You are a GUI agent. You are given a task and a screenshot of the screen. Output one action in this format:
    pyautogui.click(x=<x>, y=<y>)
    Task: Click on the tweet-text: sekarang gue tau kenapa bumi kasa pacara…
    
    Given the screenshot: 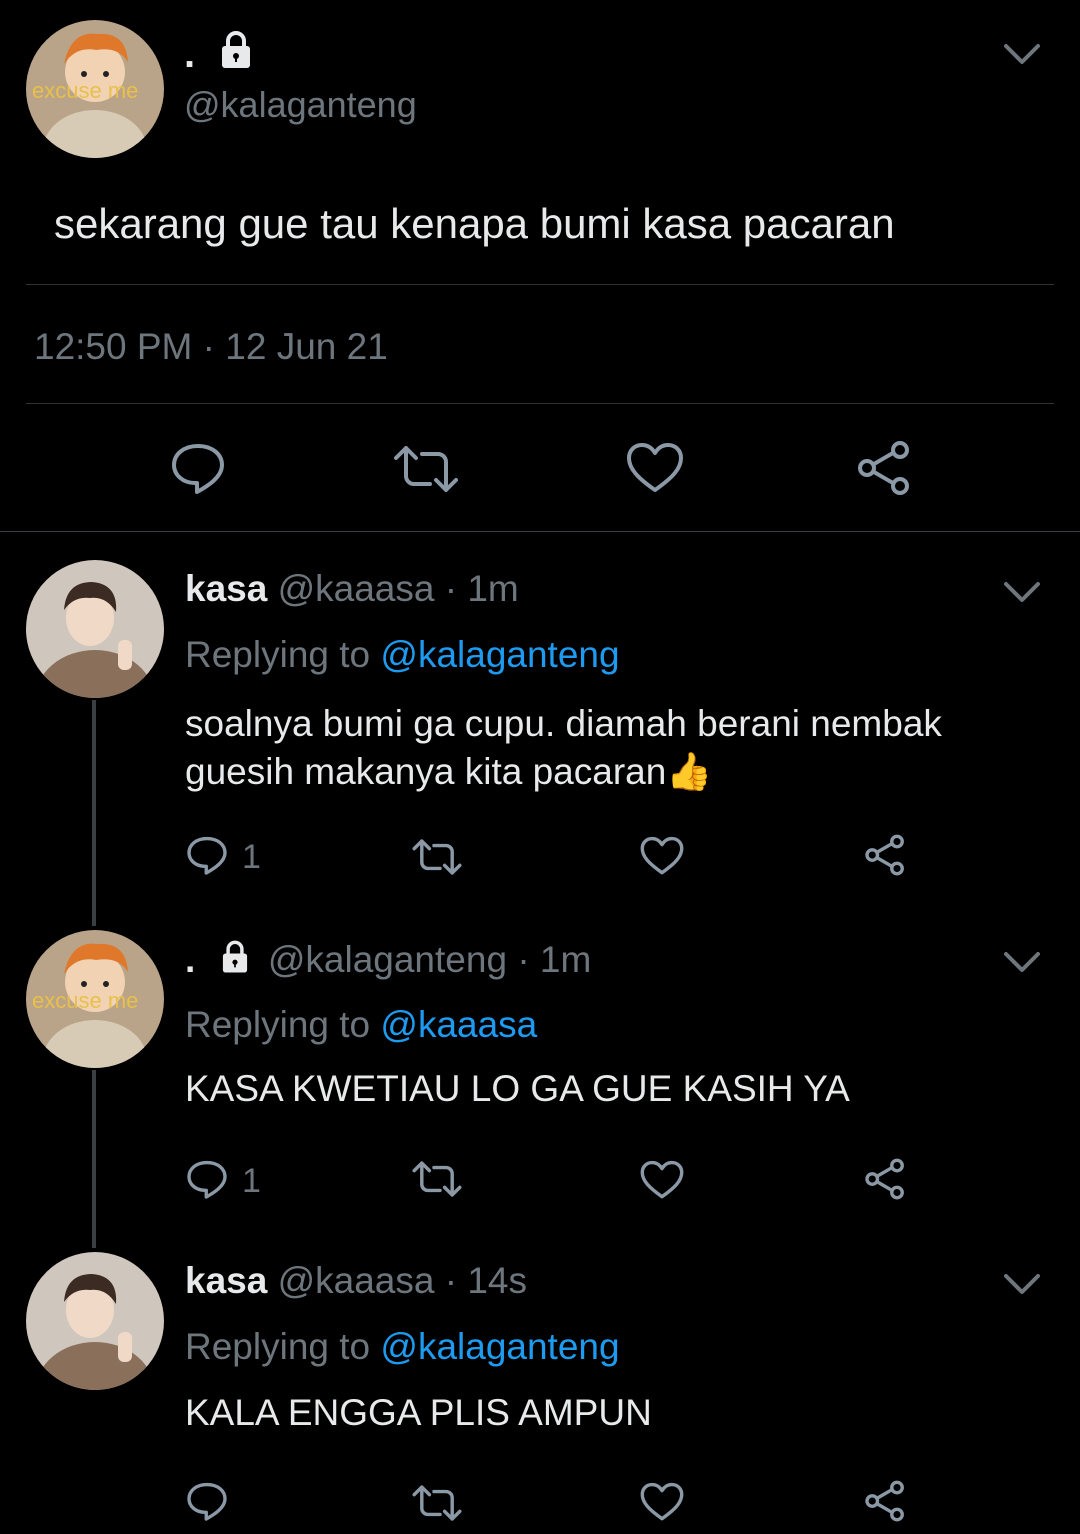 What is the action you would take?
    pyautogui.click(x=474, y=223)
    